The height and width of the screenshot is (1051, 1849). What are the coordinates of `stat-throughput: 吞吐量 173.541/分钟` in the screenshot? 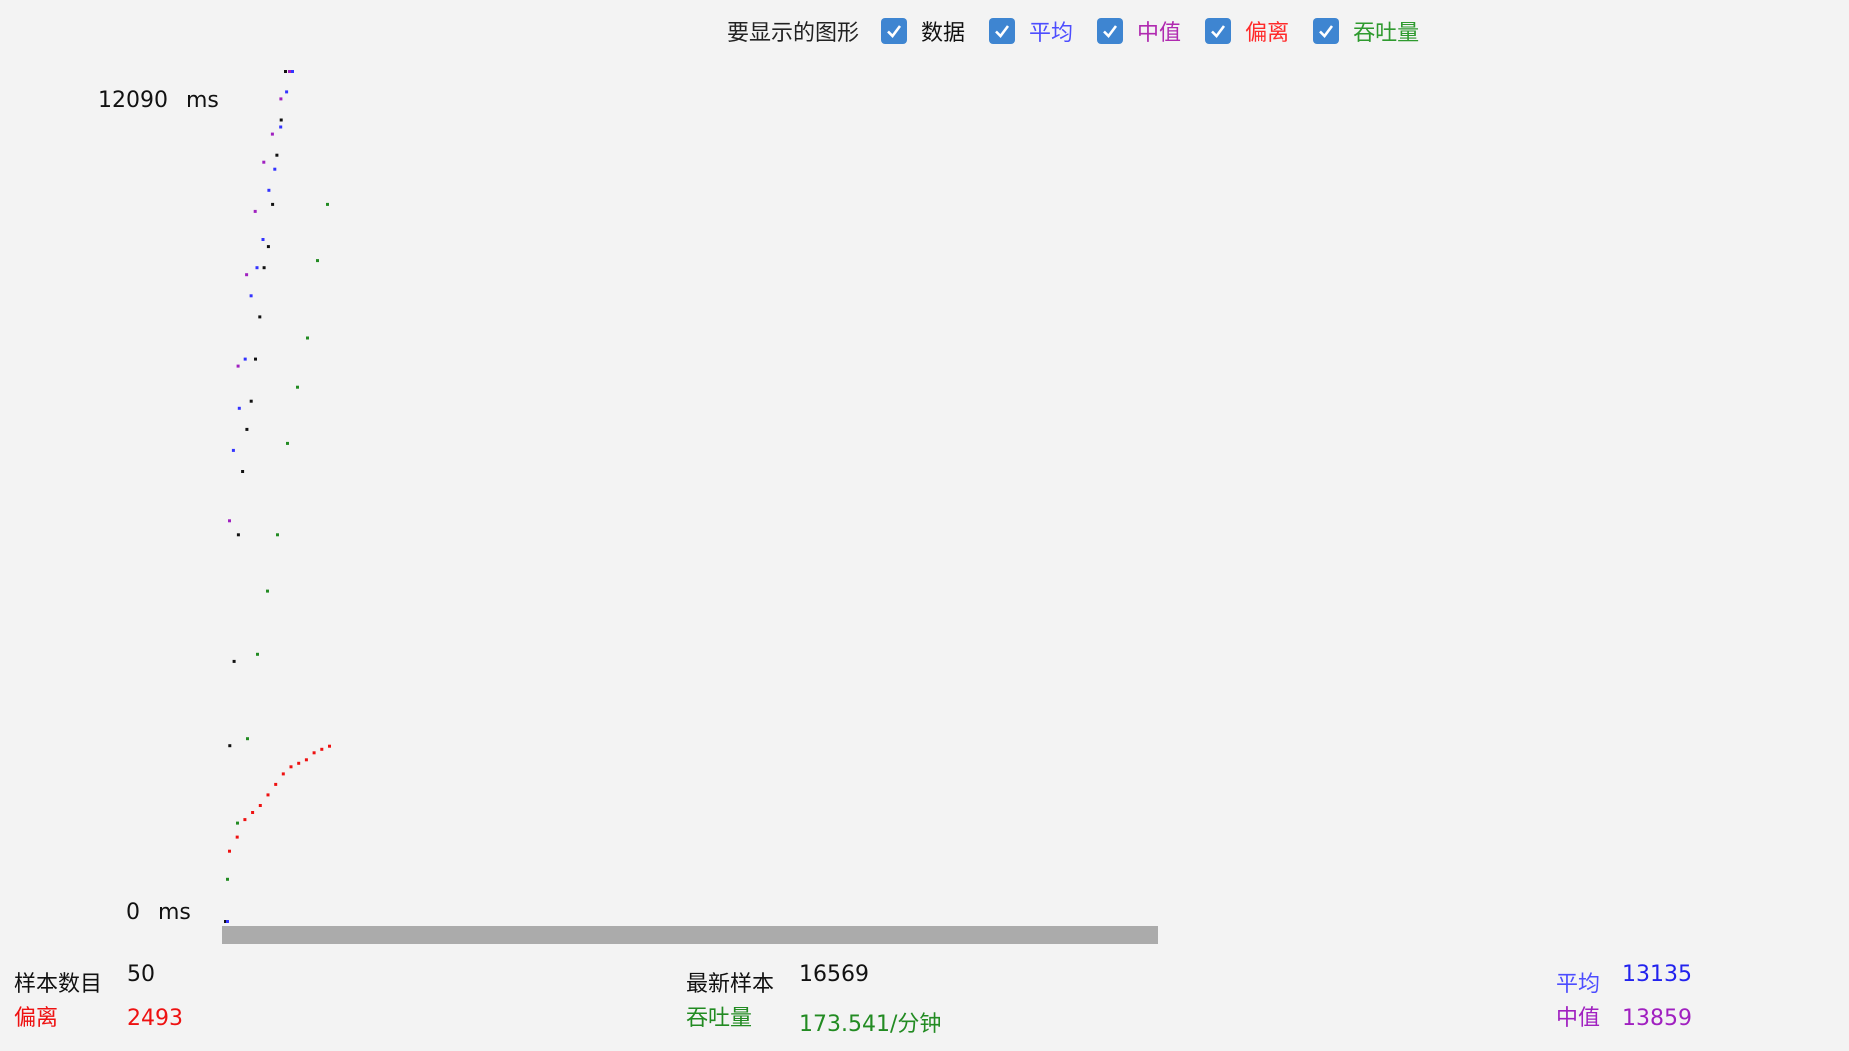 It's located at (813, 1018).